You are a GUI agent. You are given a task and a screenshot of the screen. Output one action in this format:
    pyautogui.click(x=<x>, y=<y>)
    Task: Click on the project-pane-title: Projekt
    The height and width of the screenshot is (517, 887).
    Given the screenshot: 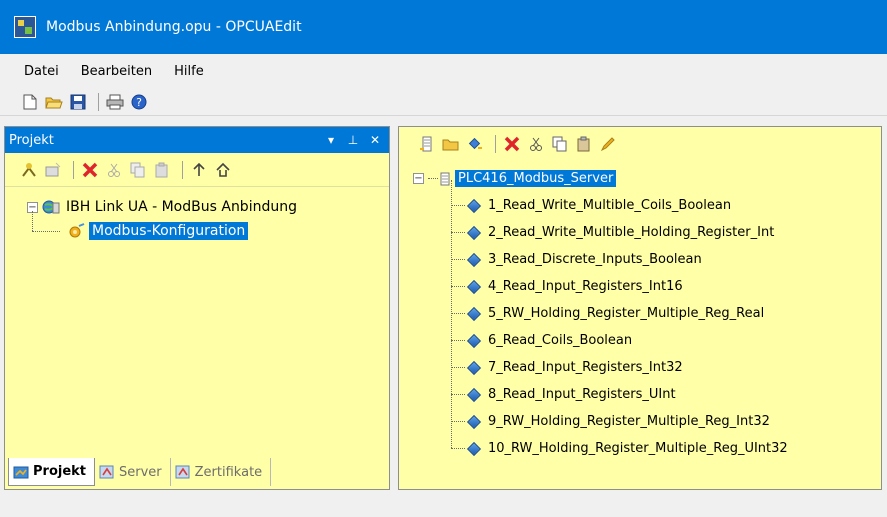 What is the action you would take?
    pyautogui.click(x=31, y=140)
    